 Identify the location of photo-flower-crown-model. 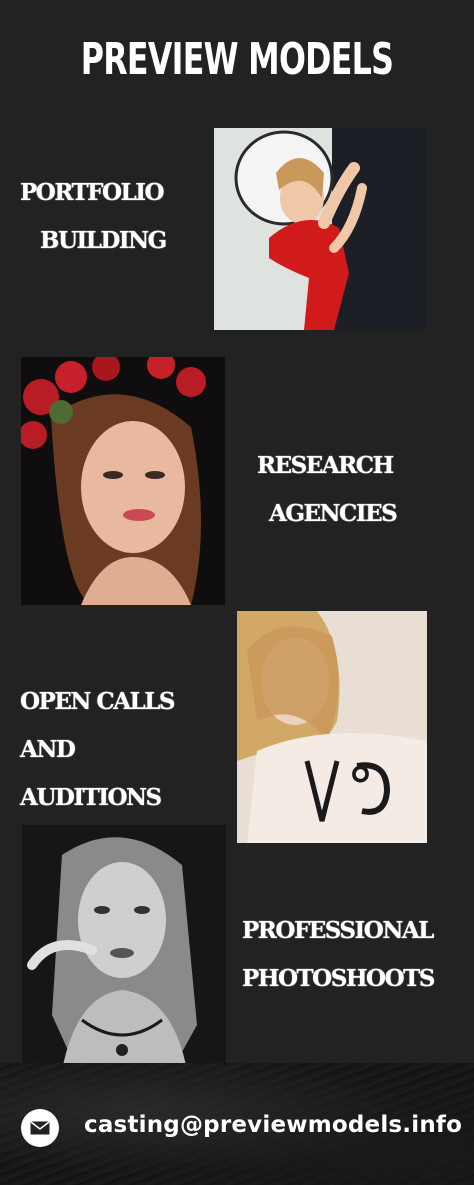
(123, 481).